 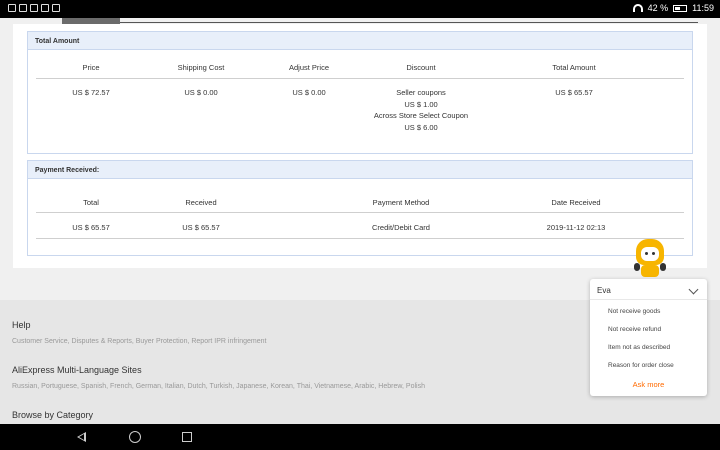 I want to click on assistant-mascot-icon, so click(x=650, y=258).